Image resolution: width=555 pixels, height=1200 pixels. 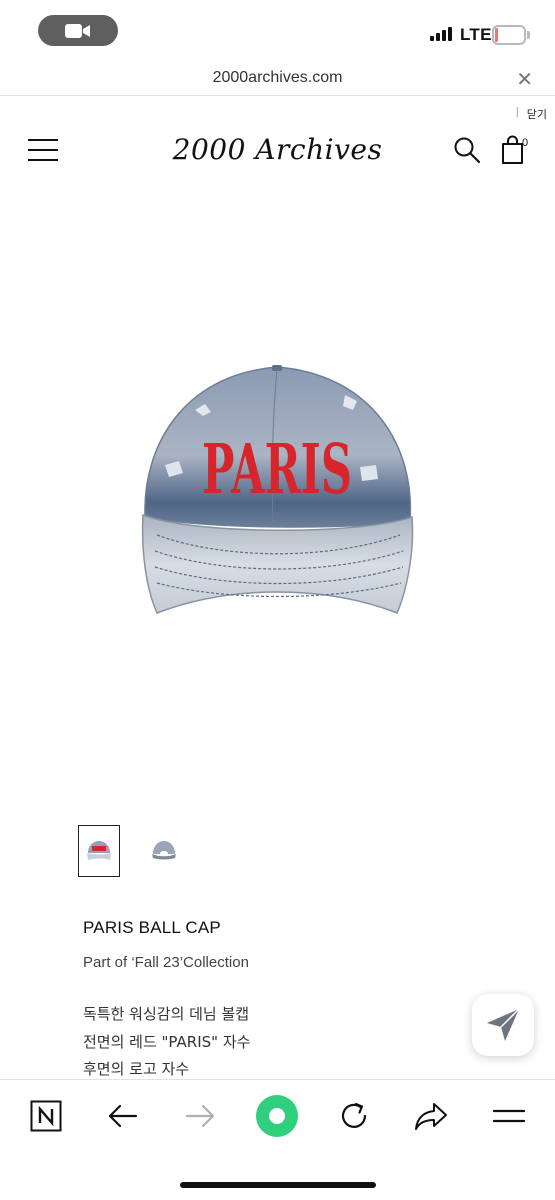 I want to click on cap-front-thumbnail, so click(x=99, y=851).